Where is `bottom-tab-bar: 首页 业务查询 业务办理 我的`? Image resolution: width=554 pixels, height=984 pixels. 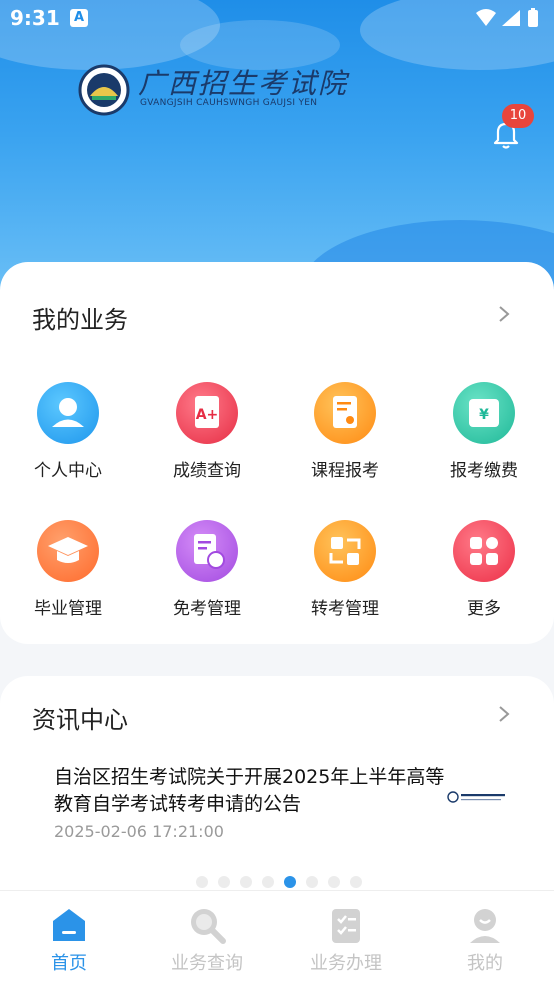 bottom-tab-bar: 首页 业务查询 业务办理 我的 is located at coordinates (277, 937).